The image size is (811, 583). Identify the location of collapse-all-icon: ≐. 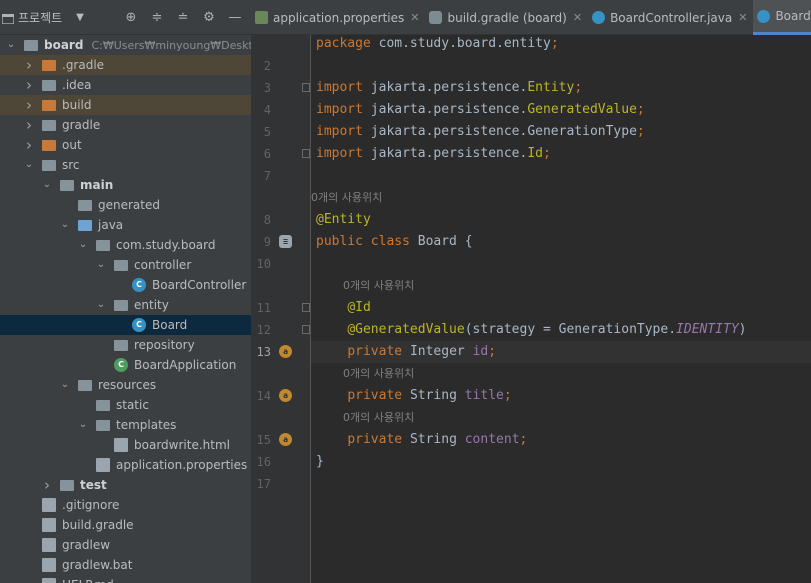
(183, 18).